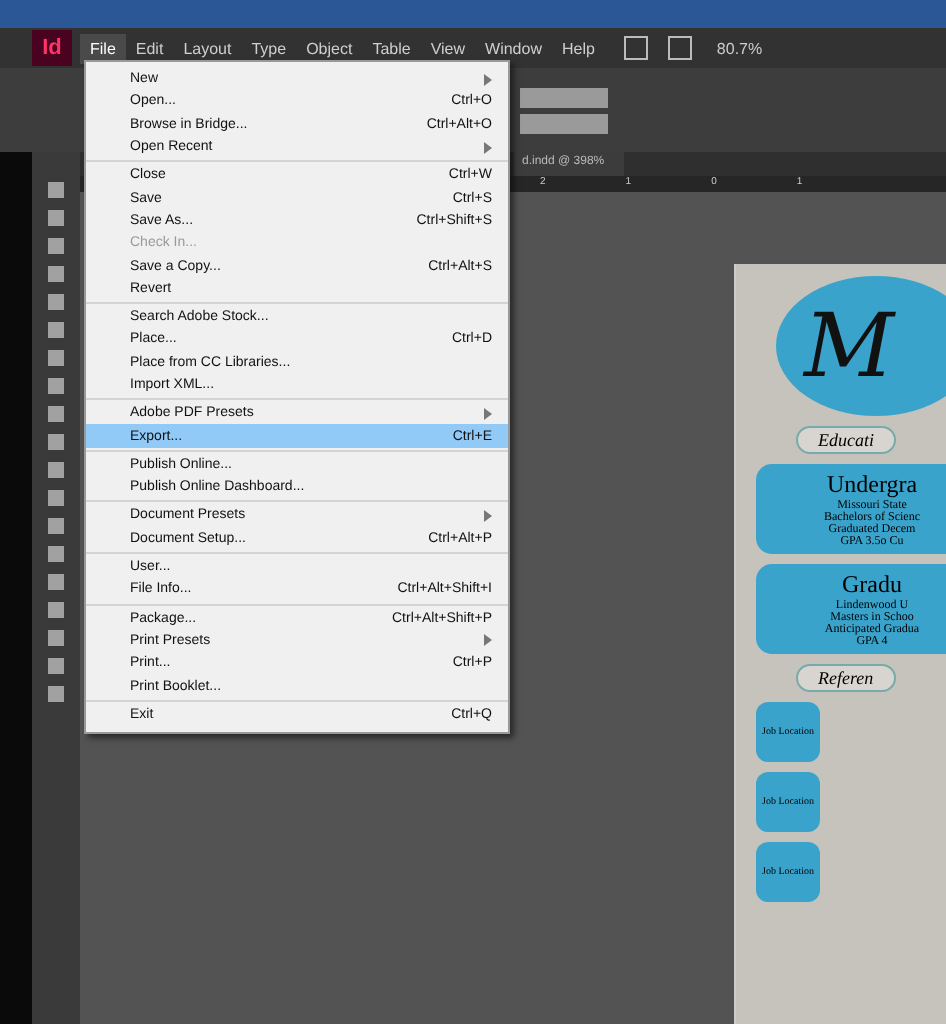  Describe the element at coordinates (149, 48) in the screenshot. I see `menu-item: Edit` at that location.